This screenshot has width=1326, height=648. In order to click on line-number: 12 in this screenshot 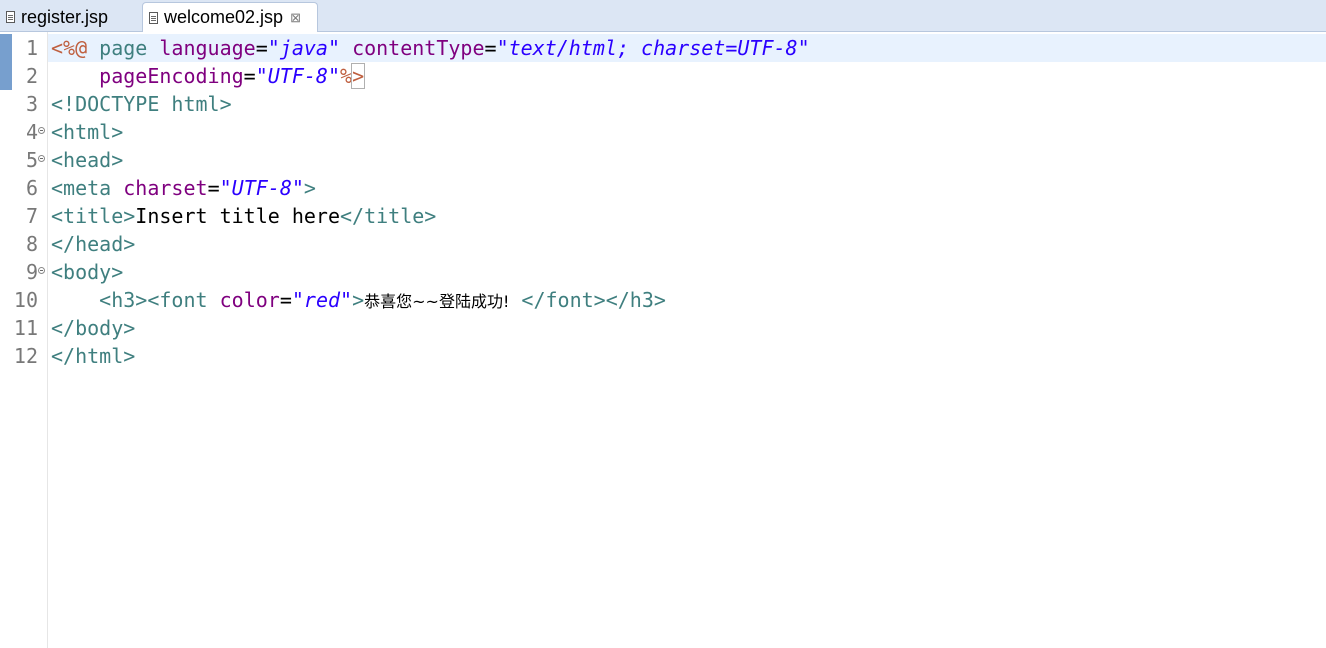, I will do `click(25, 356)`.